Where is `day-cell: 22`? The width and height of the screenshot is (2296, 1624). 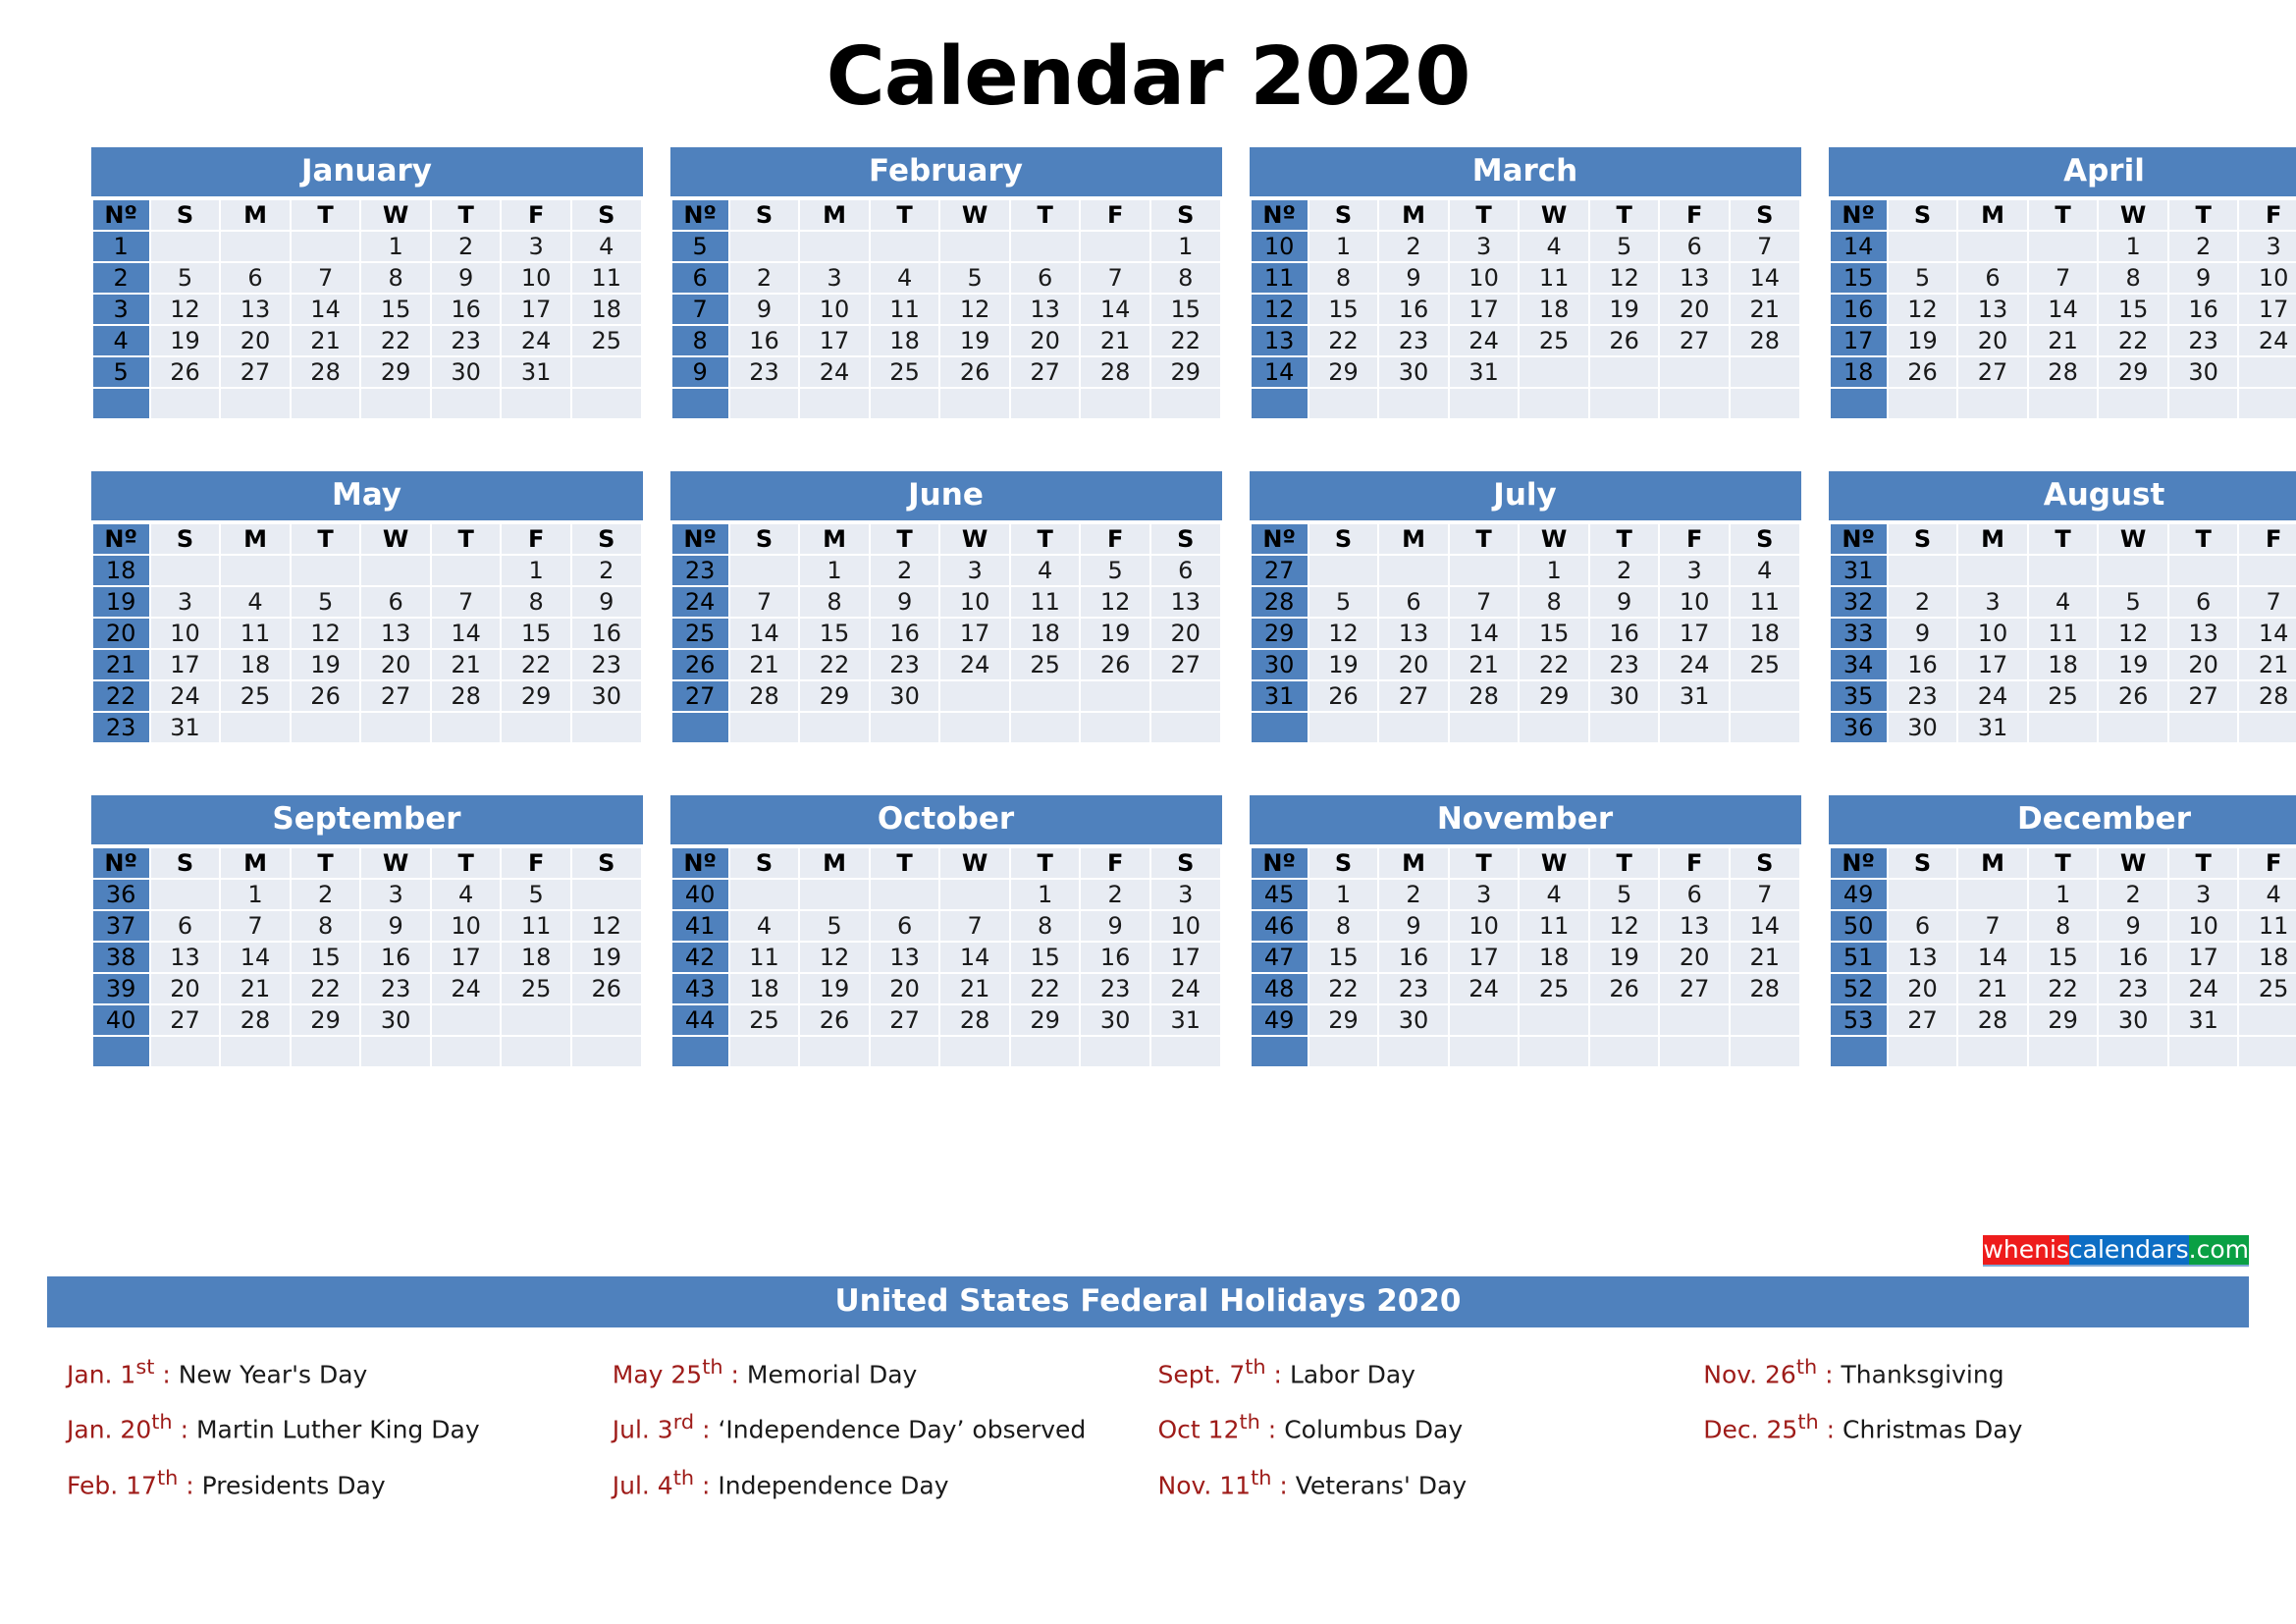 day-cell: 22 is located at coordinates (325, 988).